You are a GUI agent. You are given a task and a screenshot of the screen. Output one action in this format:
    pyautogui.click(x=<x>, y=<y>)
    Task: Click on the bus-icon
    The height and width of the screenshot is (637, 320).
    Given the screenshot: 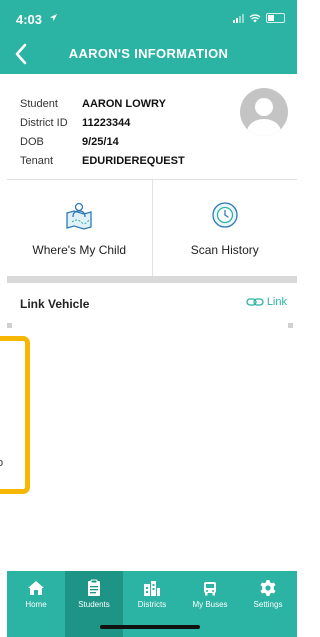 What is the action you would take?
    pyautogui.click(x=210, y=589)
    